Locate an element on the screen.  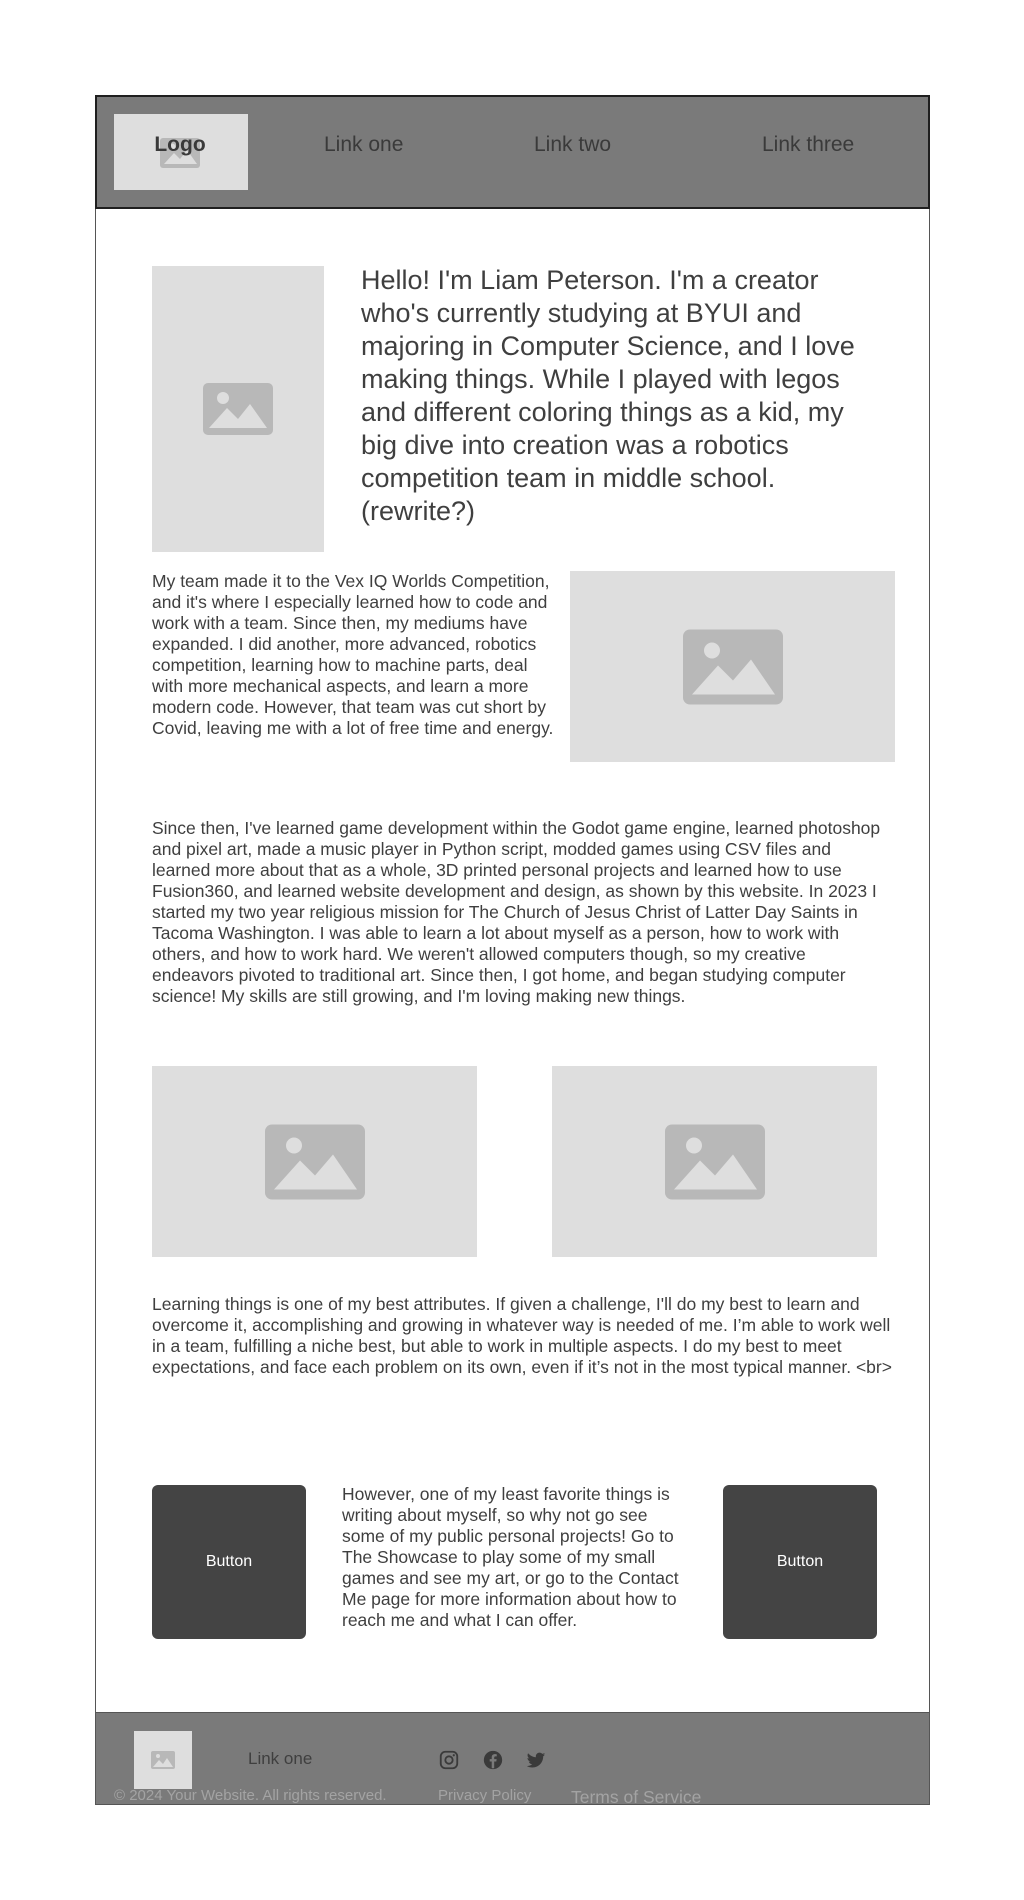
nav-link-three: Link three is located at coordinates (808, 145).